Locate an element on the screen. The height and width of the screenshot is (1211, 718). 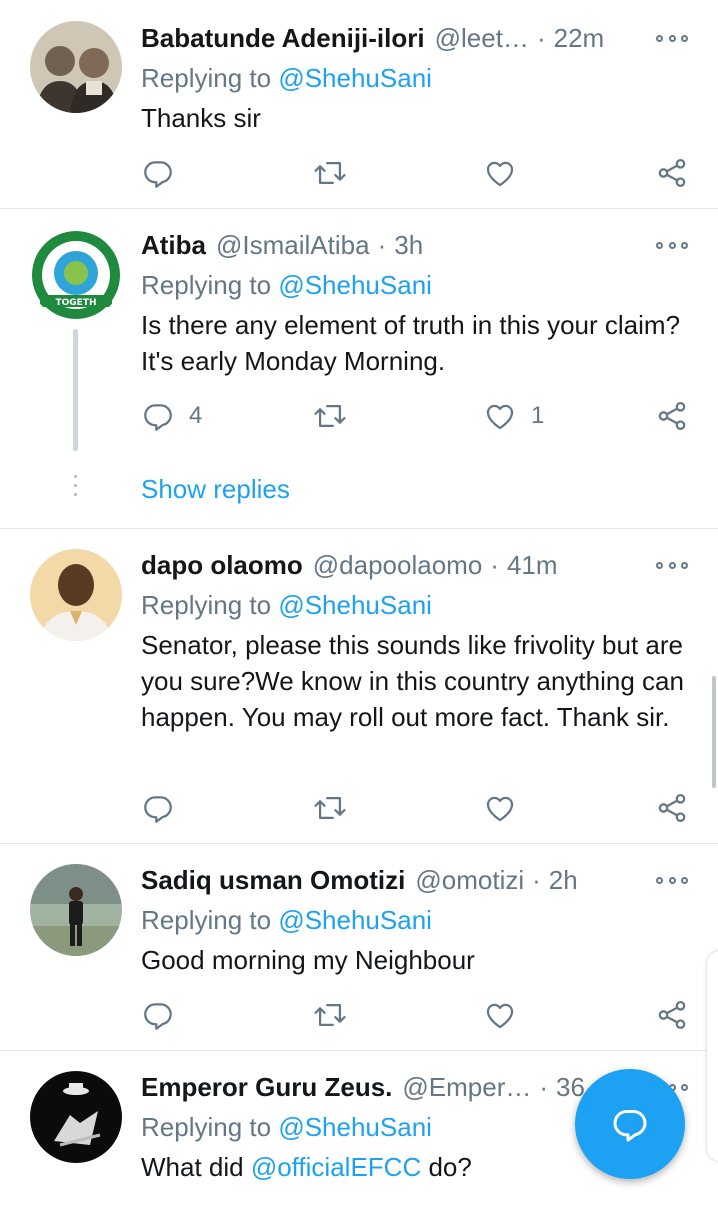
tweet-text: Thanks sir is located at coordinates (201, 118).